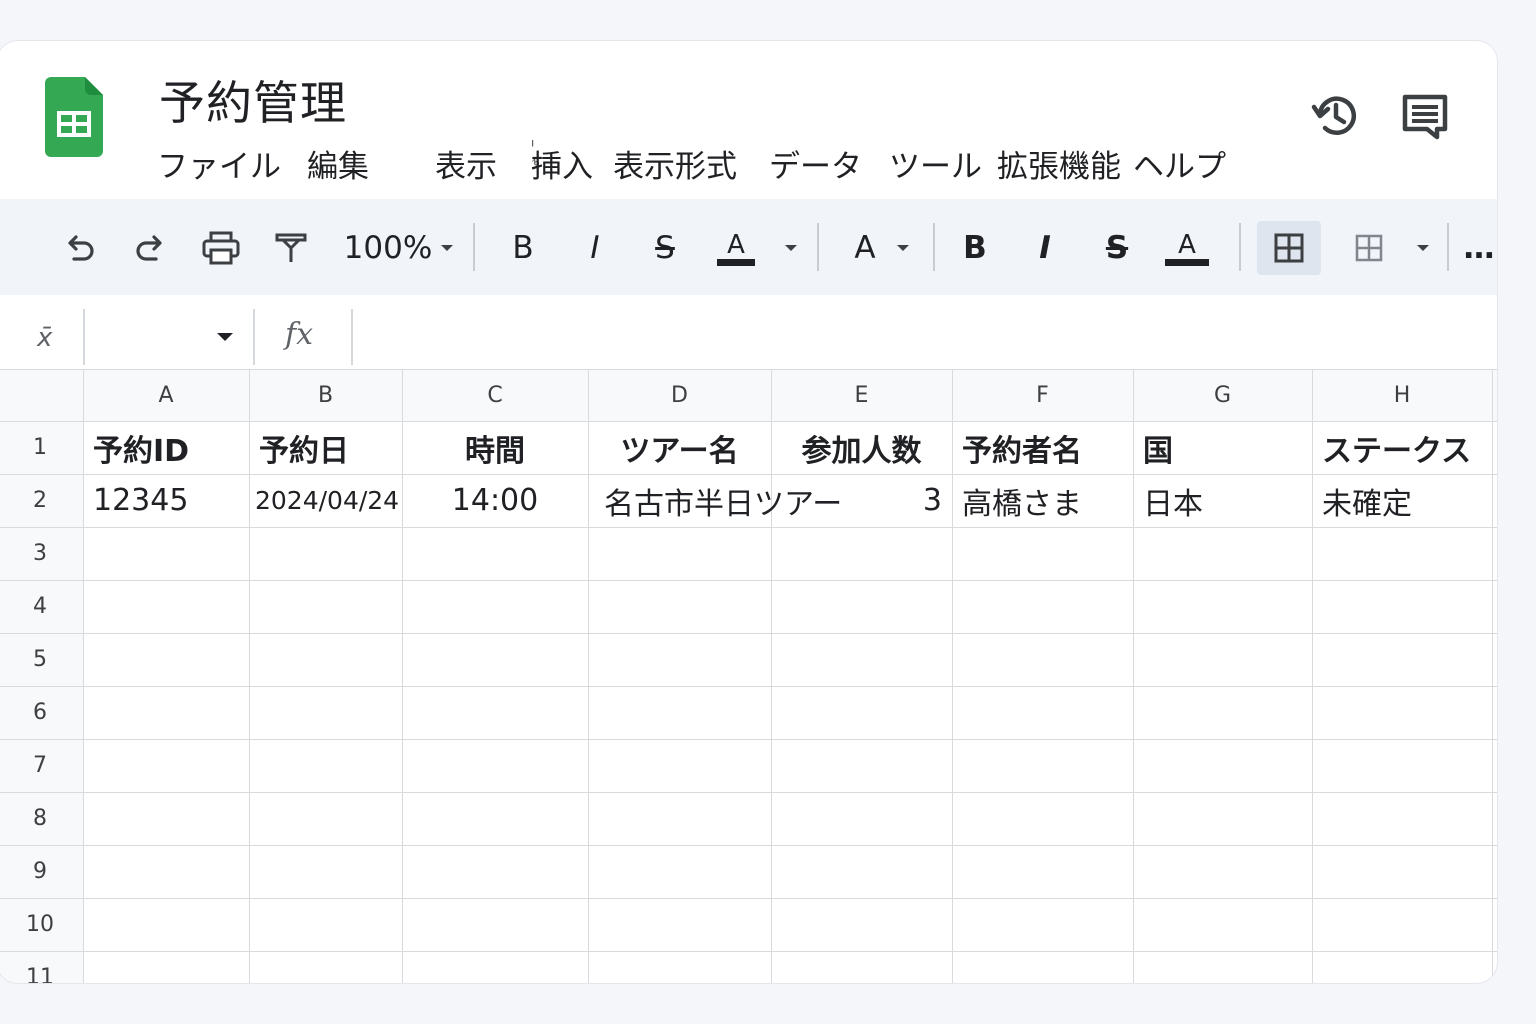 This screenshot has width=1536, height=1024. I want to click on row-header: 1, so click(41, 447).